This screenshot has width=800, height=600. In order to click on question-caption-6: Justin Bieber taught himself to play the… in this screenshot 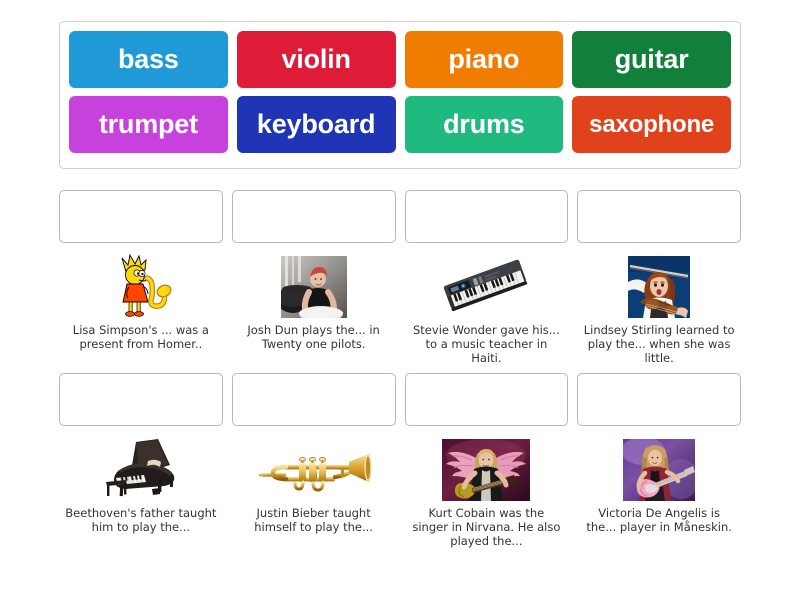, I will do `click(313, 520)`.